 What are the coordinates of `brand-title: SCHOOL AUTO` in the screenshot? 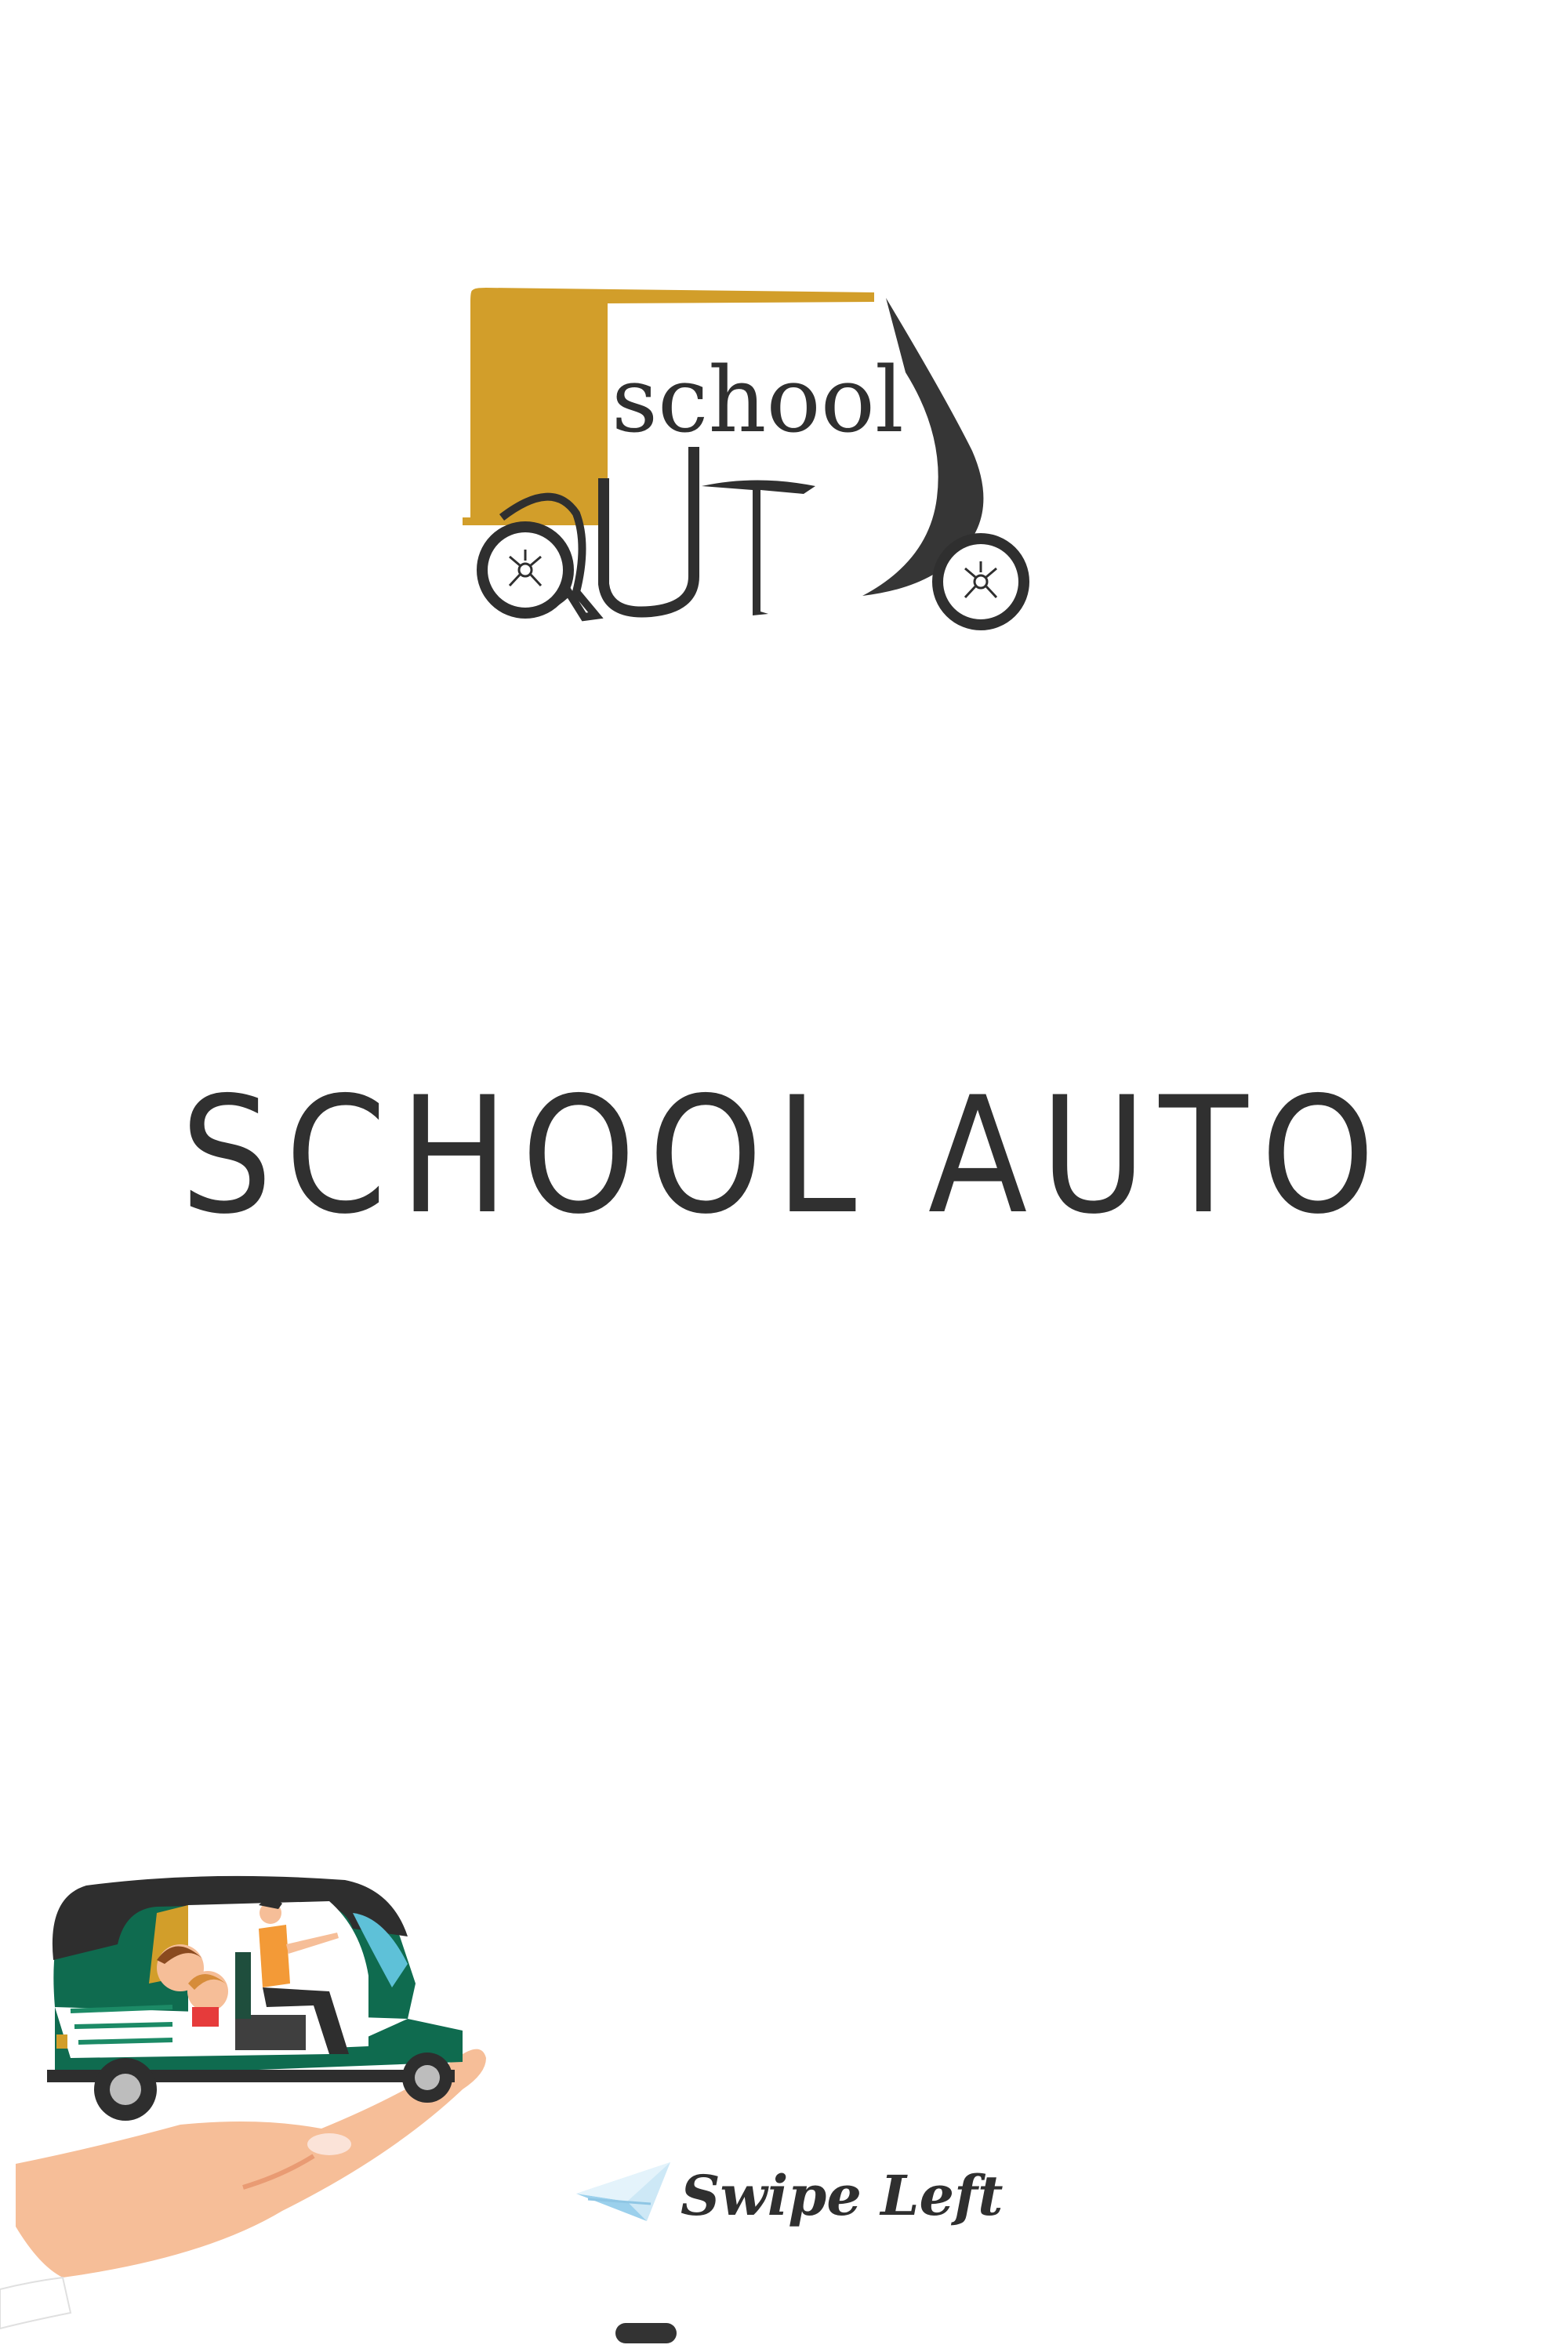 It's located at (784, 1156).